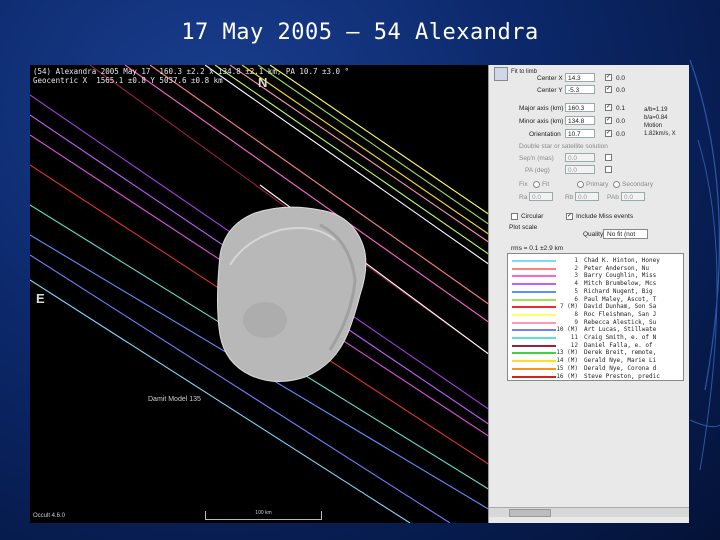  I want to click on major-axis-checkbox: ✓, so click(608, 107).